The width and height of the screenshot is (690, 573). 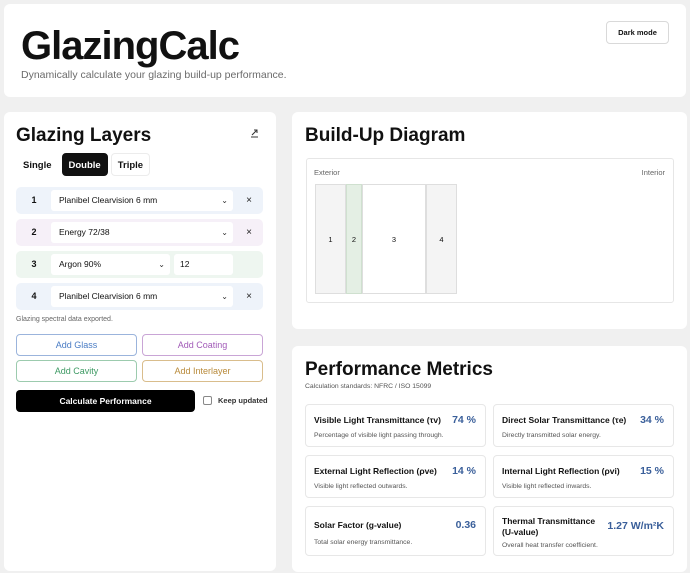 What do you see at coordinates (547, 486) in the screenshot?
I see `metric-description: Visible light reflected inwards.` at bounding box center [547, 486].